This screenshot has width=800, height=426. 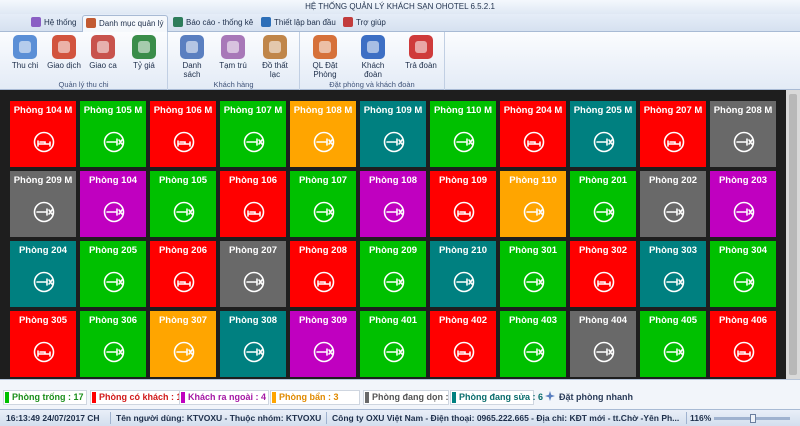 I want to click on room-name: Phòng 207, so click(x=253, y=250).